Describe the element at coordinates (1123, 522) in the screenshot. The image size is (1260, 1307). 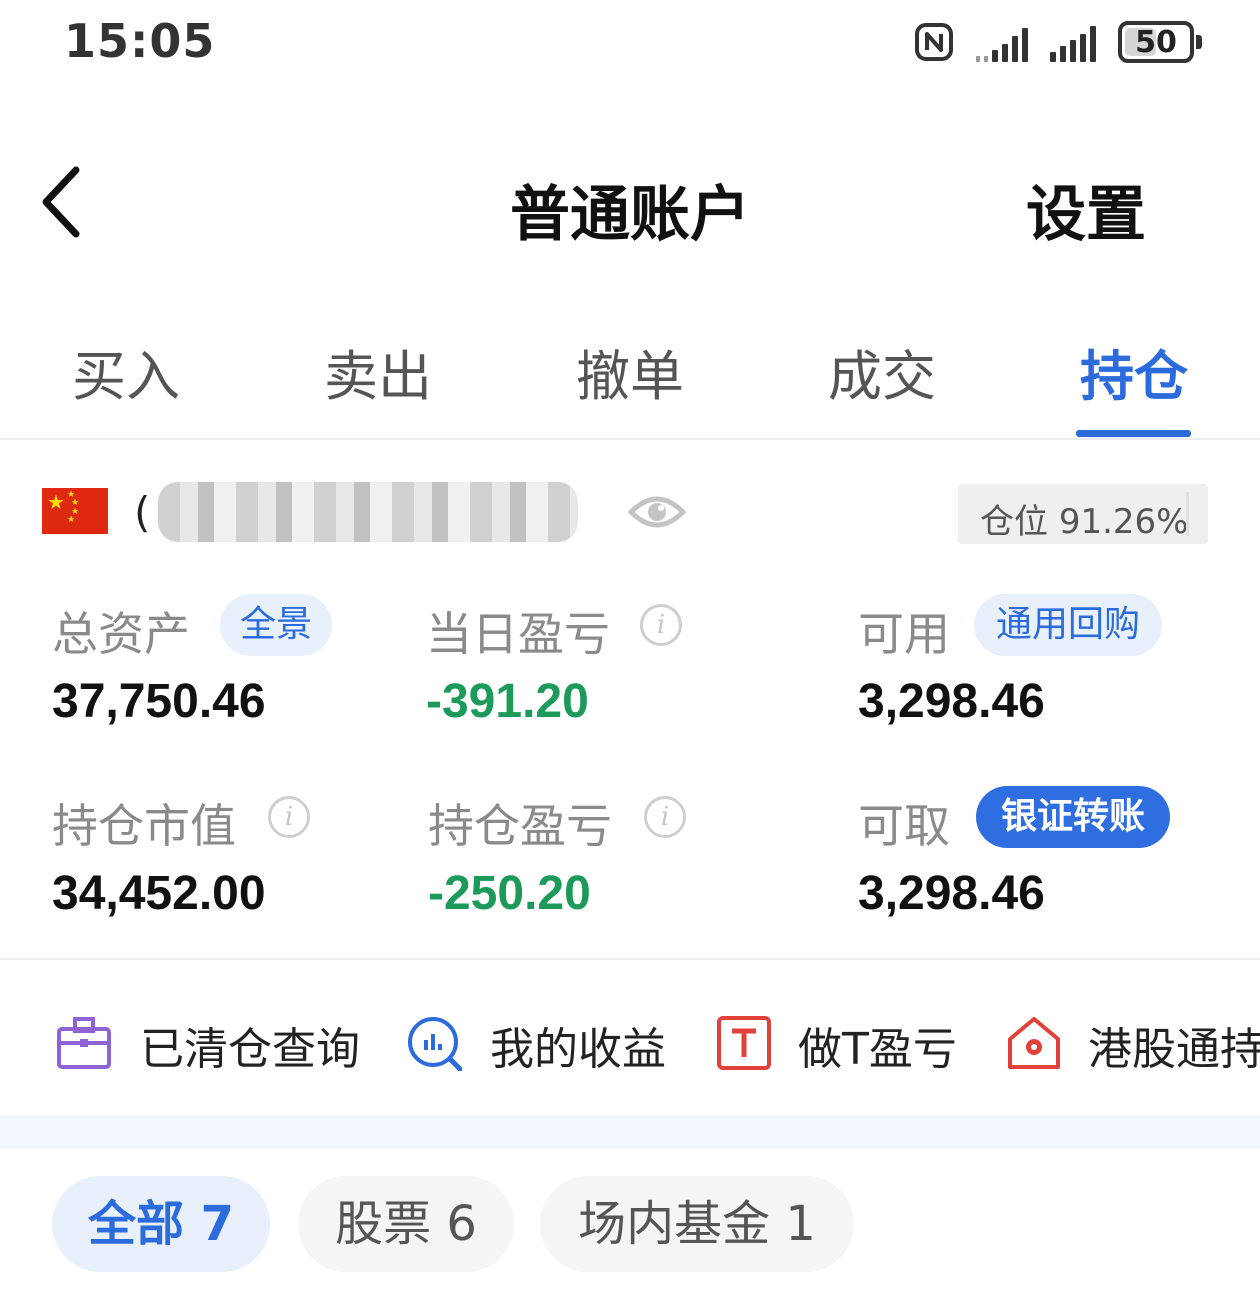
I see `position-value: 91.26%` at that location.